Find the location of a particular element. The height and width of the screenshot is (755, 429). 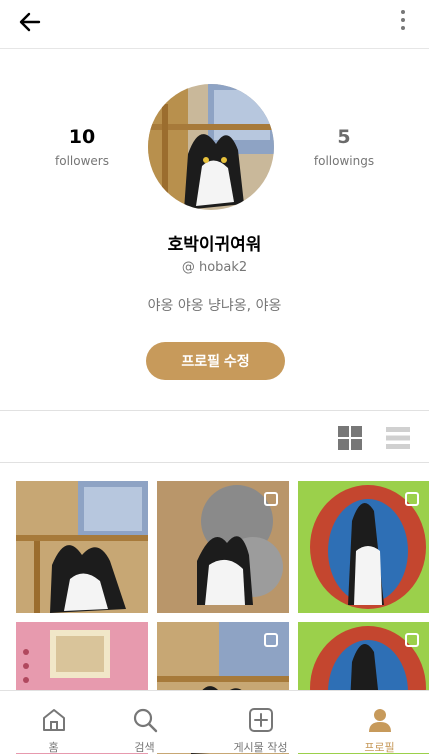

more-options-button is located at coordinates (403, 20).